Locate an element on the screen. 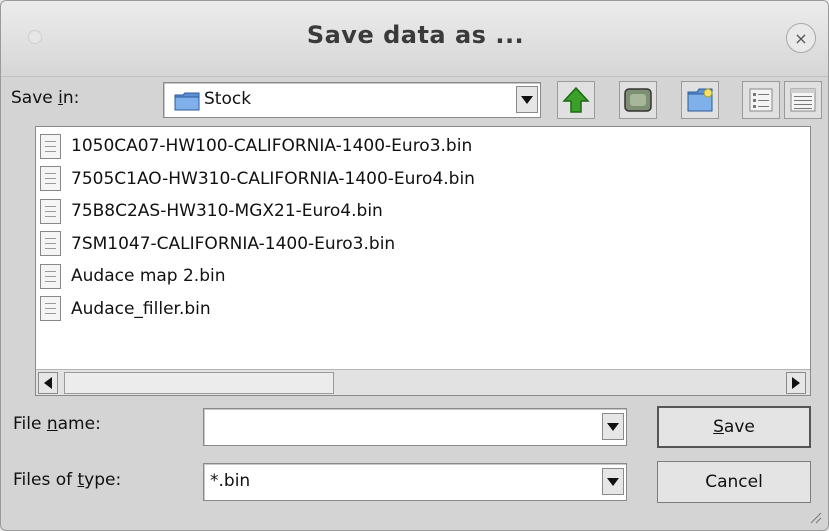 Image resolution: width=829 pixels, height=531 pixels. file-type-combo: *.bin is located at coordinates (415, 482).